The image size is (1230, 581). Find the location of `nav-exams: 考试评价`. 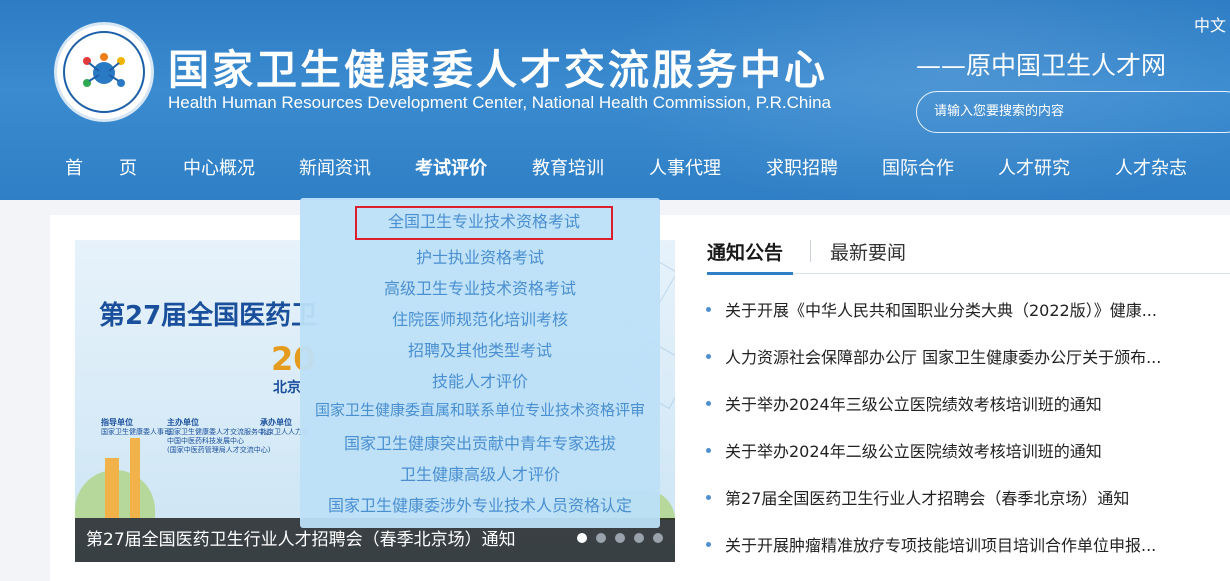

nav-exams: 考试评价 is located at coordinates (451, 169).